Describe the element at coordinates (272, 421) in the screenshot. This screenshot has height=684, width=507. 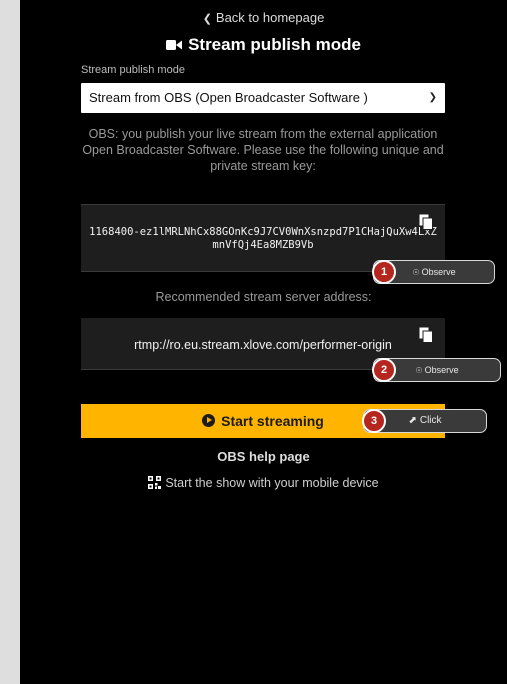
I see `start-streaming-label: Start streaming` at that location.